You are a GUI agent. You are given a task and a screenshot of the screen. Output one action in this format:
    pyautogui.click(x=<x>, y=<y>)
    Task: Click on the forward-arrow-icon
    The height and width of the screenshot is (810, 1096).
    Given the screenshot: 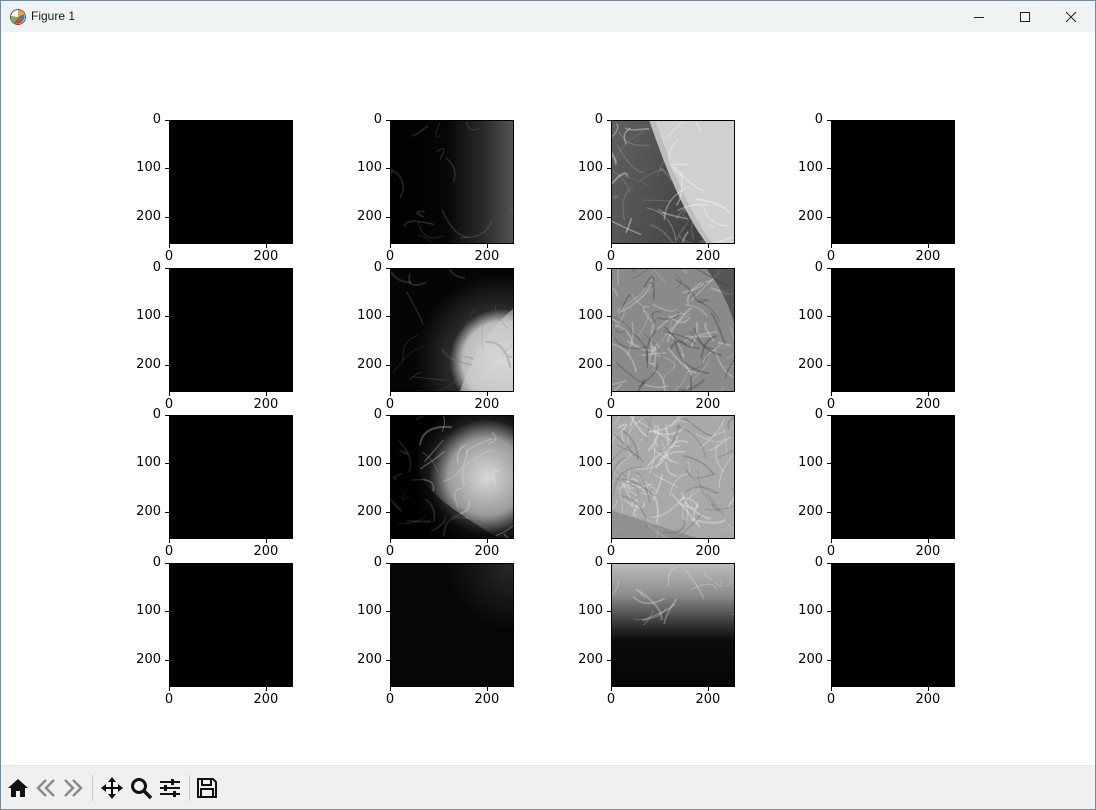 What is the action you would take?
    pyautogui.click(x=73, y=788)
    